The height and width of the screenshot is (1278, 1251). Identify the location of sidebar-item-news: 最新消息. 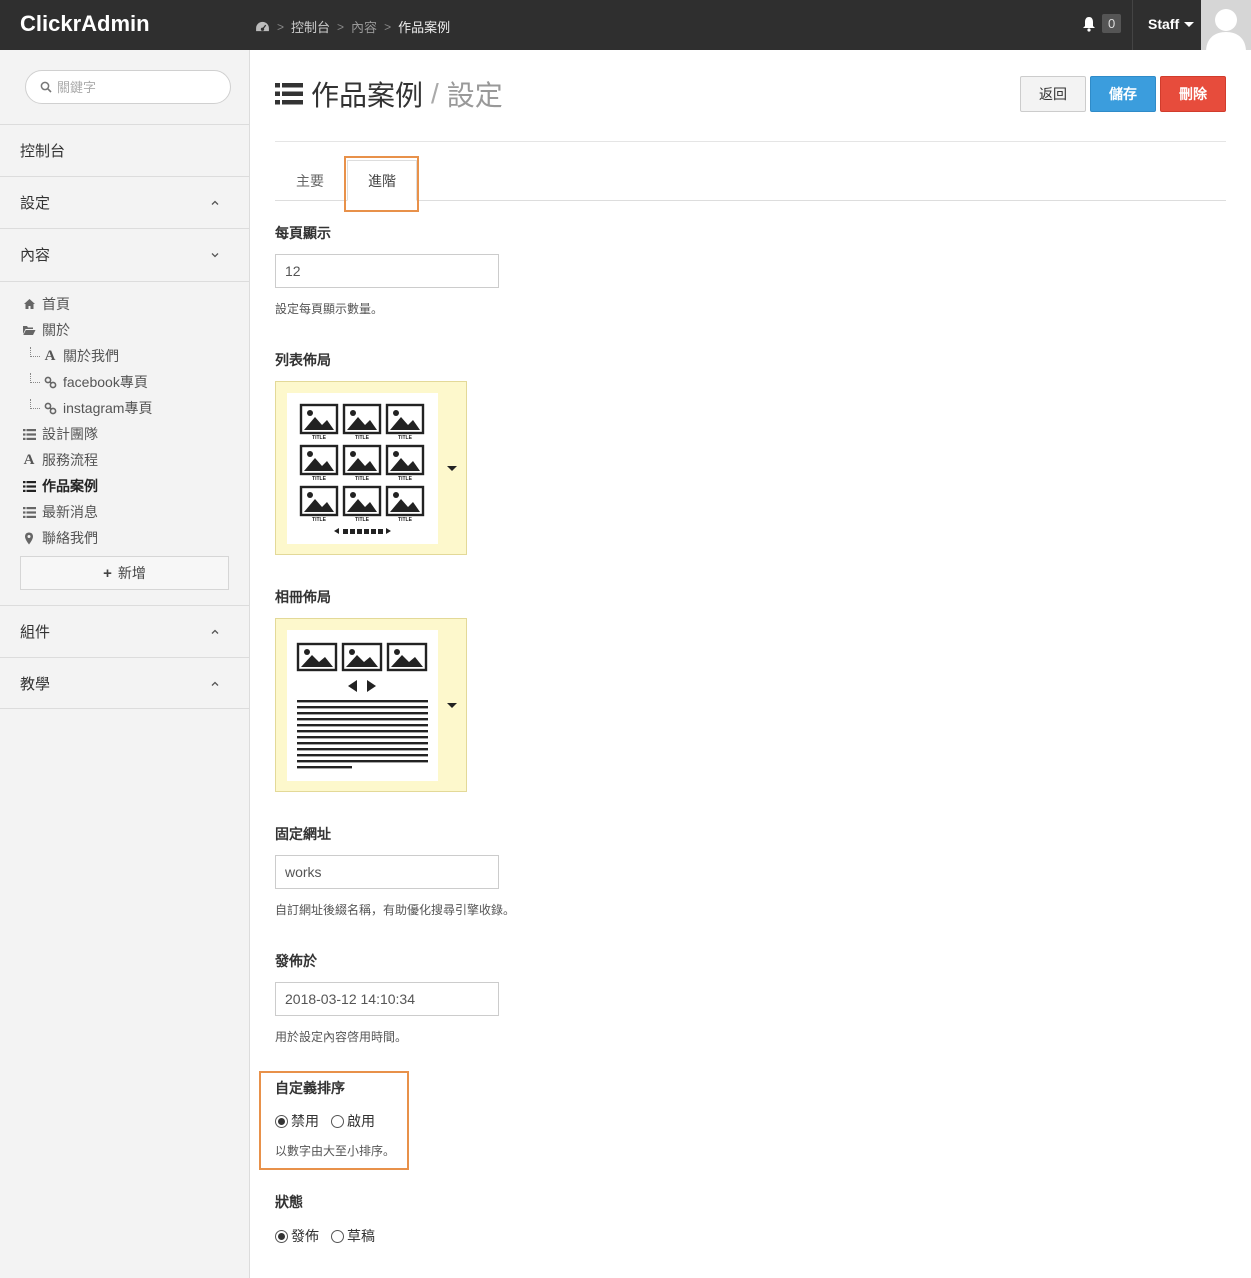
(60, 512).